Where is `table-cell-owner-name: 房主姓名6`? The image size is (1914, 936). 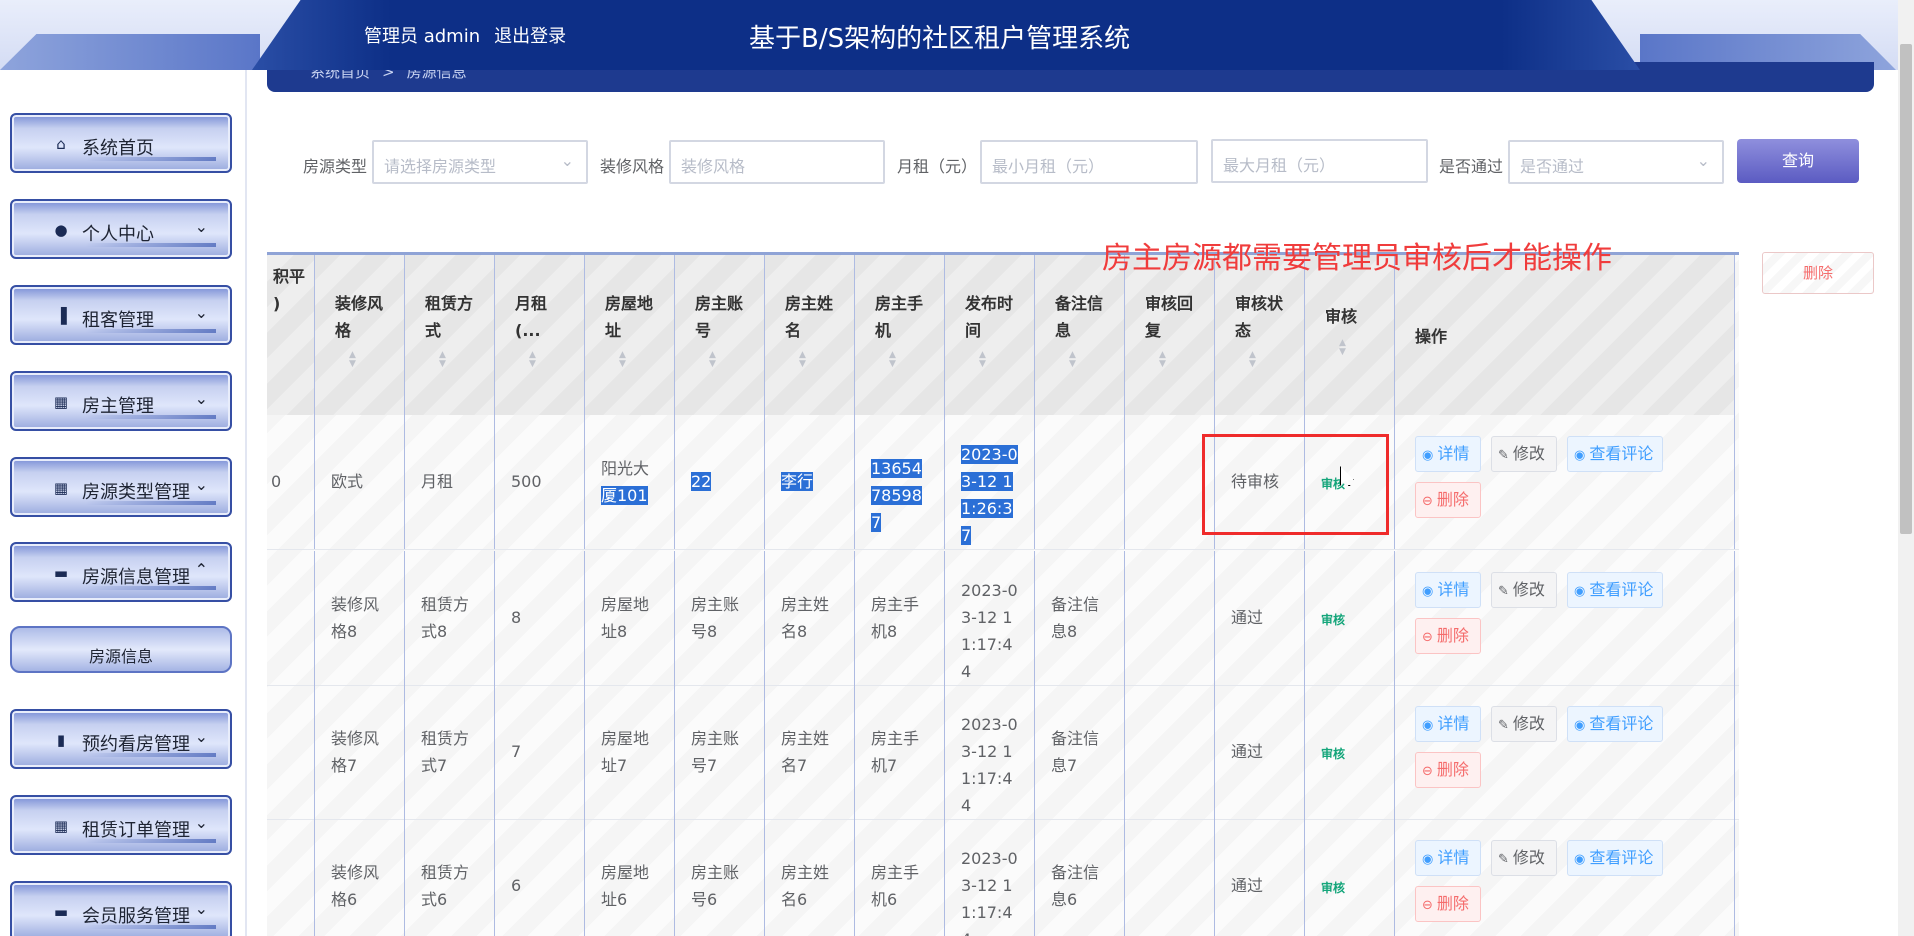 table-cell-owner-name: 房主姓名6 is located at coordinates (810, 877).